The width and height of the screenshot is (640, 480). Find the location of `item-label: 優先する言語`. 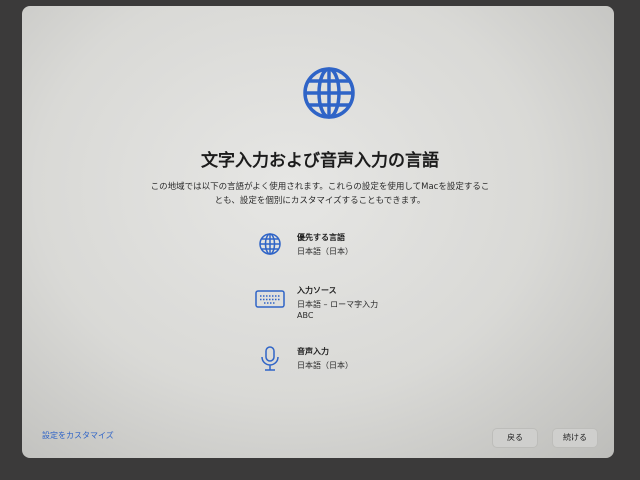

item-label: 優先する言語 is located at coordinates (321, 237).